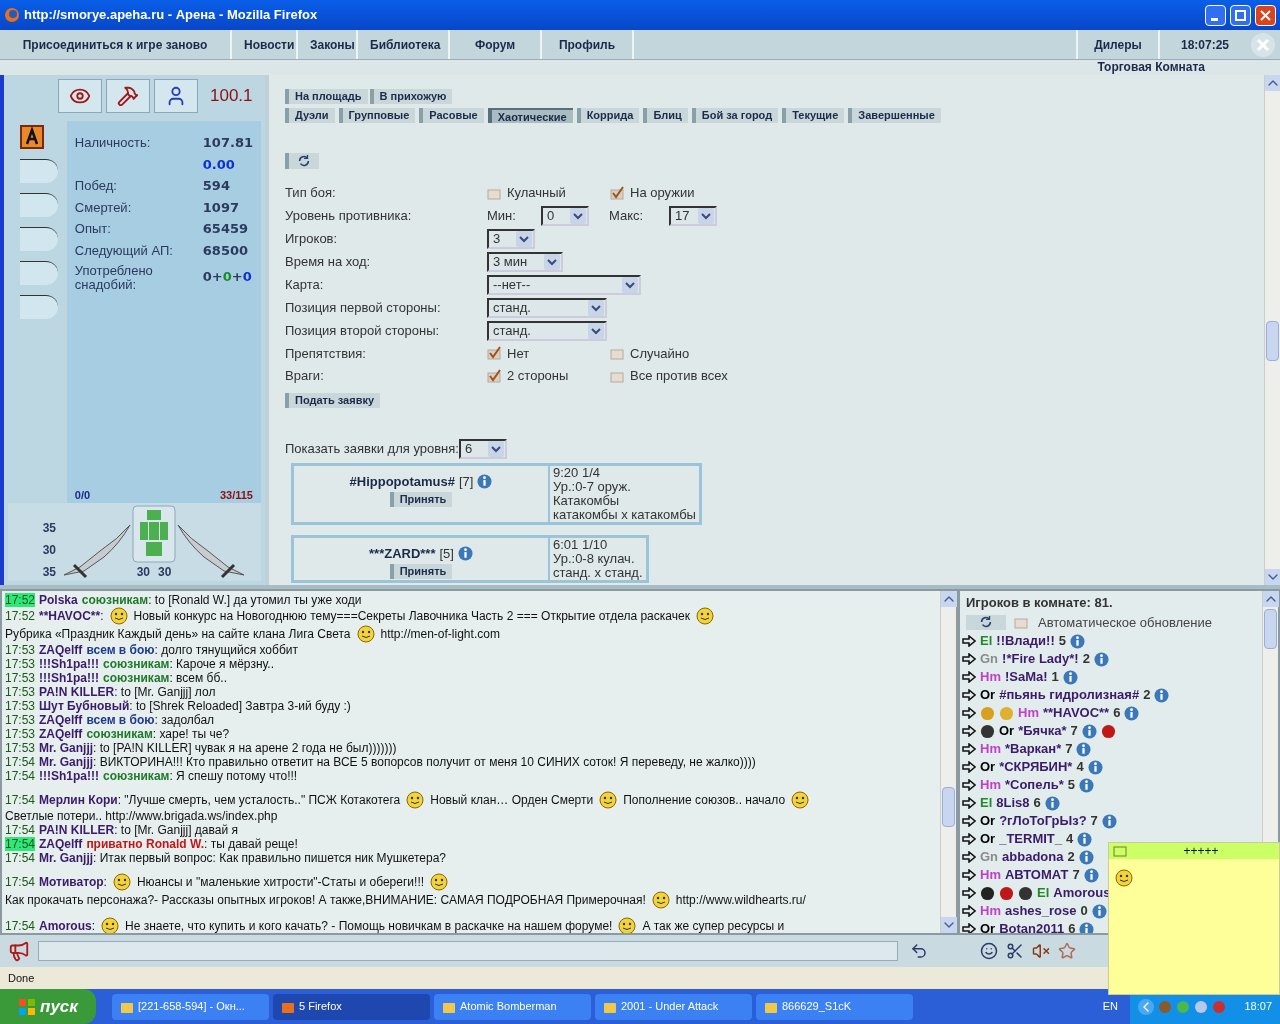 Image resolution: width=1280 pixels, height=1024 pixels. I want to click on maximize-button, so click(1240, 15).